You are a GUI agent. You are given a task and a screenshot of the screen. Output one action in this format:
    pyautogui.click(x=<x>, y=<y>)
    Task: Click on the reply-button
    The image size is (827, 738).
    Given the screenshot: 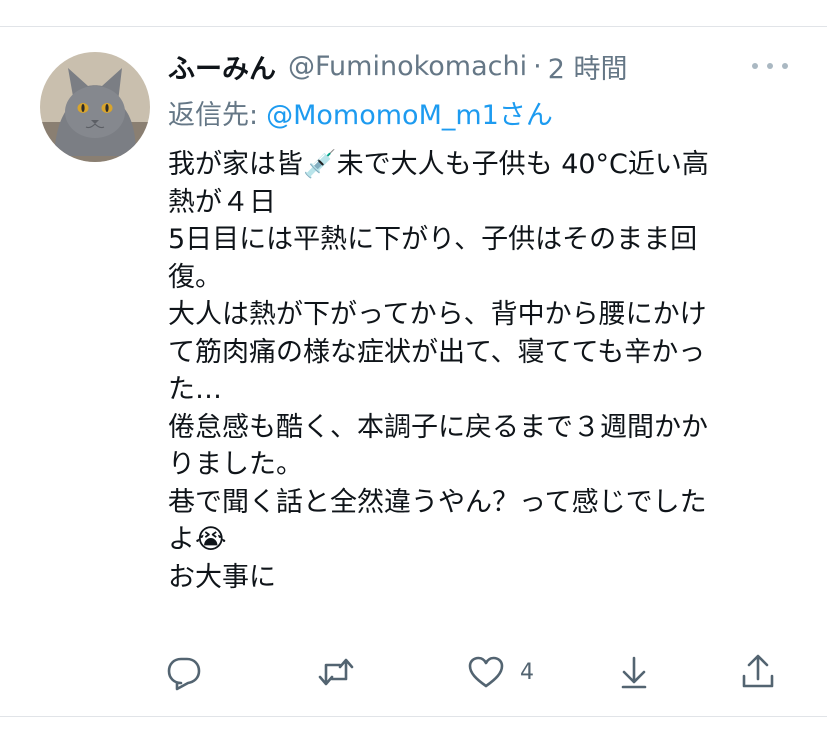 What is the action you would take?
    pyautogui.click(x=184, y=672)
    